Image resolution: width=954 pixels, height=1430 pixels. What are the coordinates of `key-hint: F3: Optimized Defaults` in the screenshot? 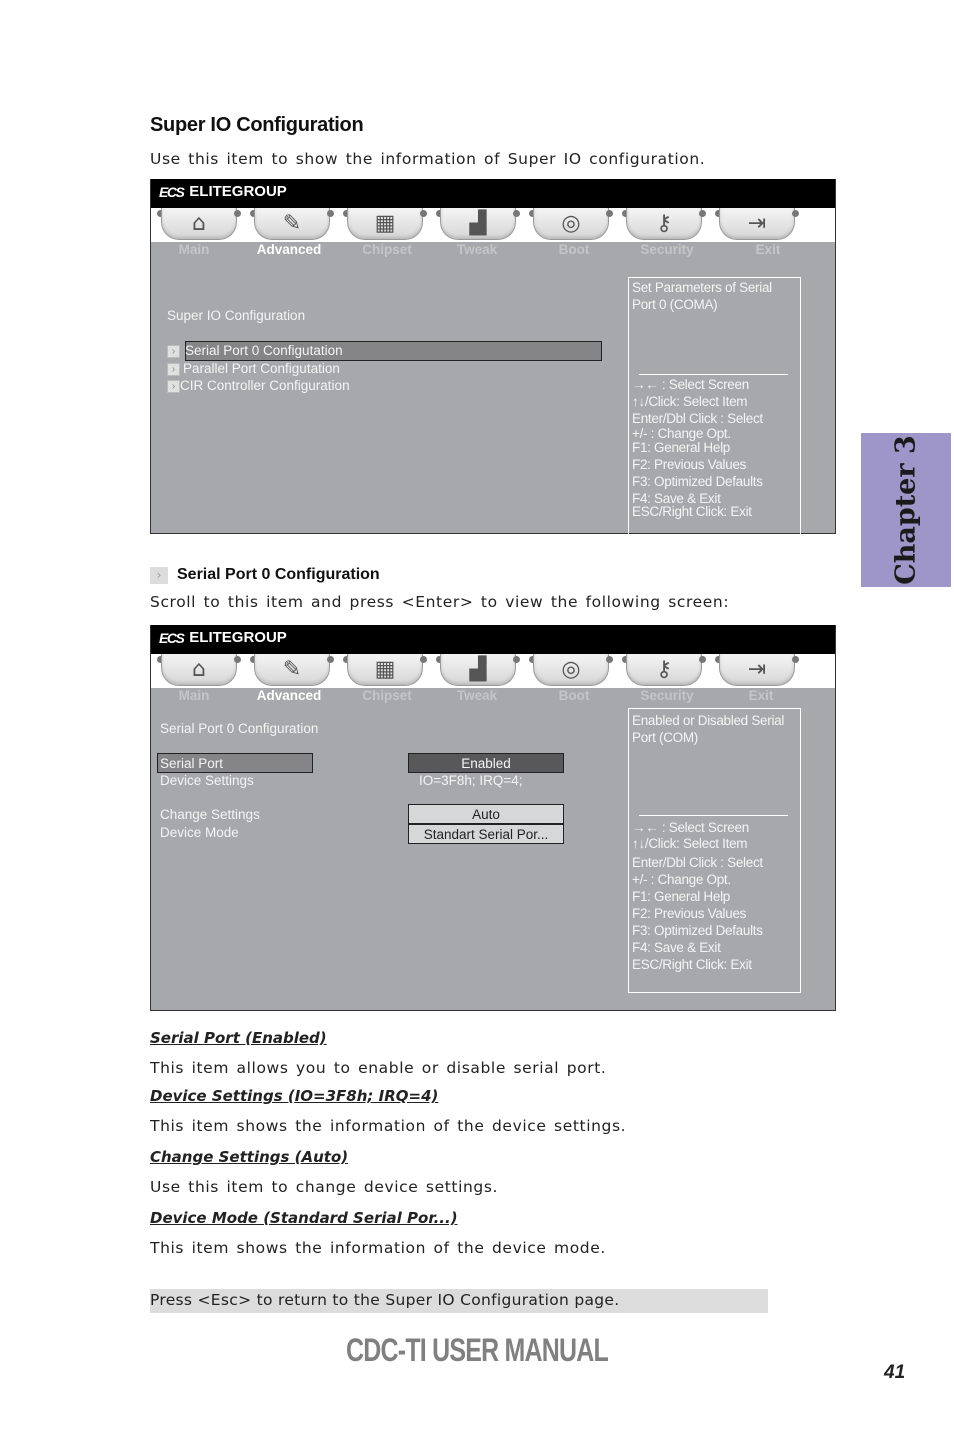 It's located at (697, 930).